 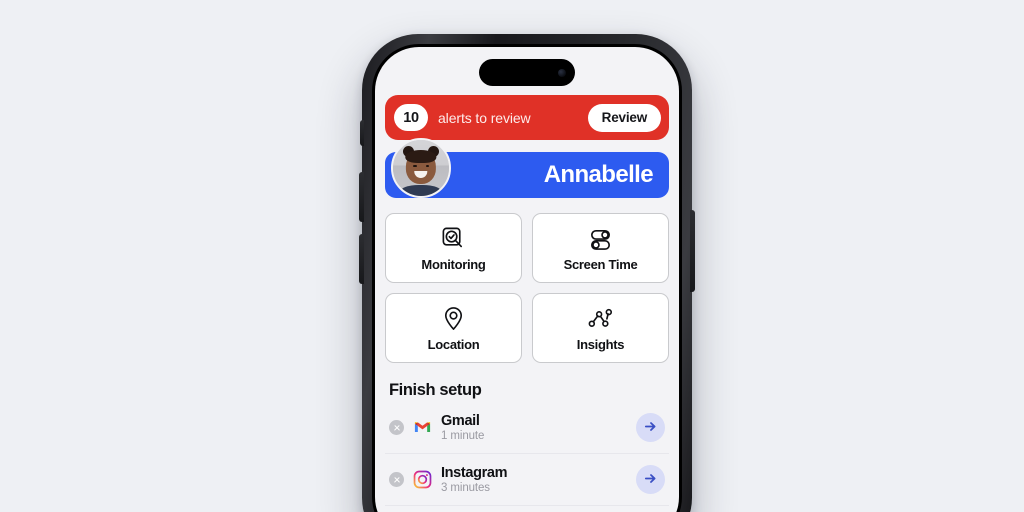 I want to click on magnifier-check-icon, so click(x=453, y=238).